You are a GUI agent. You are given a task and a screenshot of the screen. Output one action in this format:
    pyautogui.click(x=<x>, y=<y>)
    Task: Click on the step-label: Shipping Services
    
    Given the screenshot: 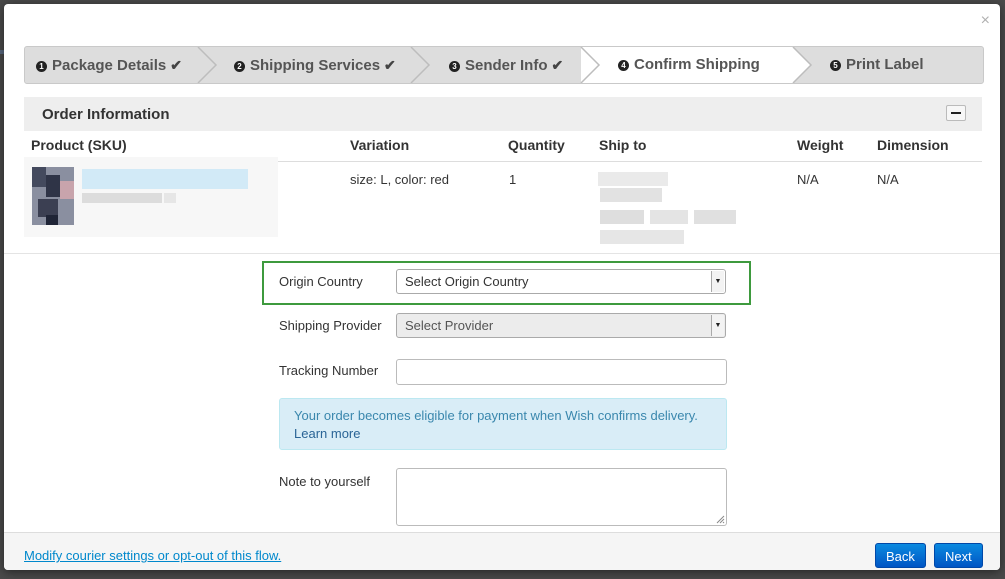 What is the action you would take?
    pyautogui.click(x=315, y=65)
    